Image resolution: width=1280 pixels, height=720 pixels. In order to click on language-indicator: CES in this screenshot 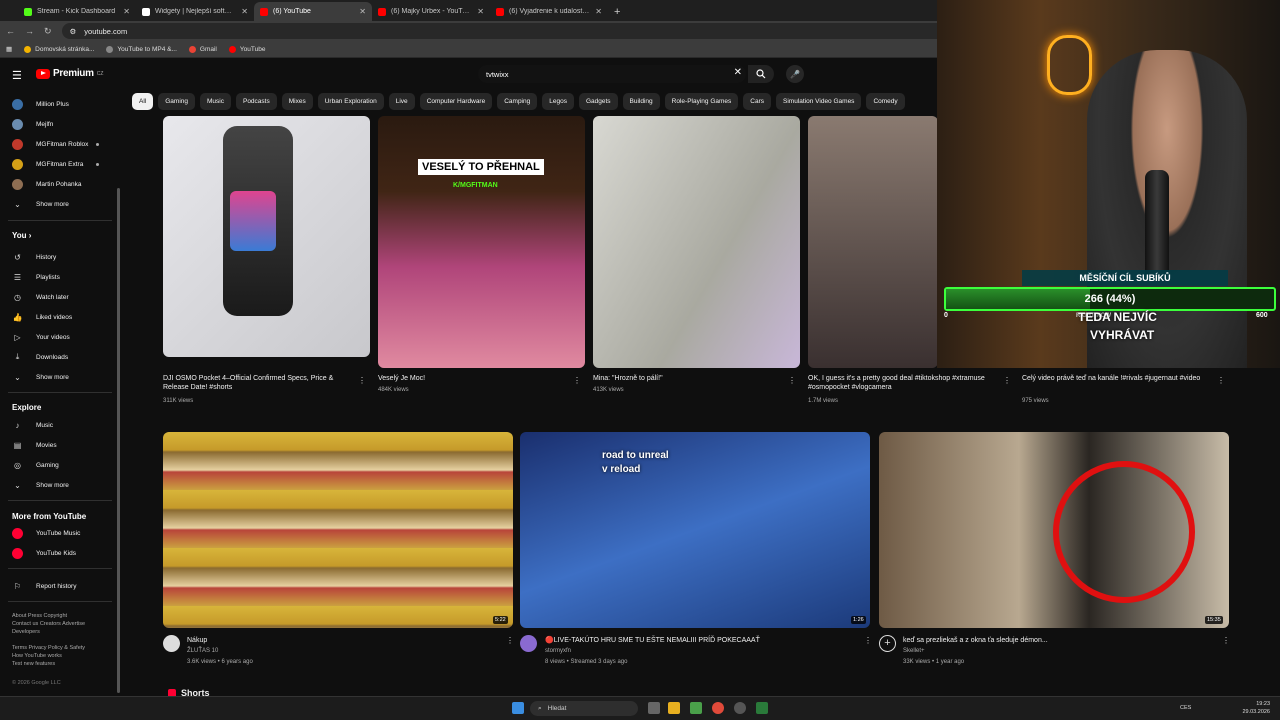, I will do `click(1185, 708)`.